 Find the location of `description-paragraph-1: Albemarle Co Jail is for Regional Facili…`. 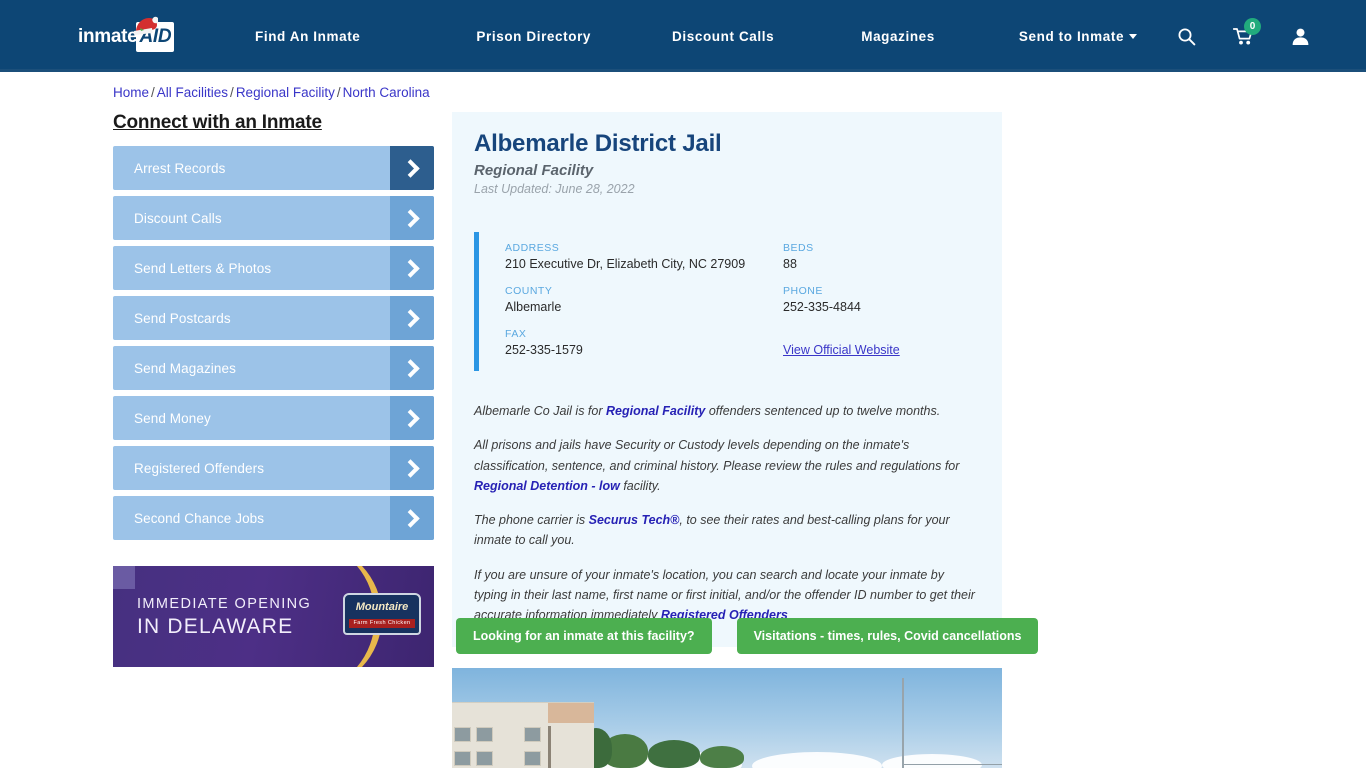

description-paragraph-1: Albemarle Co Jail is for Regional Facili… is located at coordinates (727, 411).